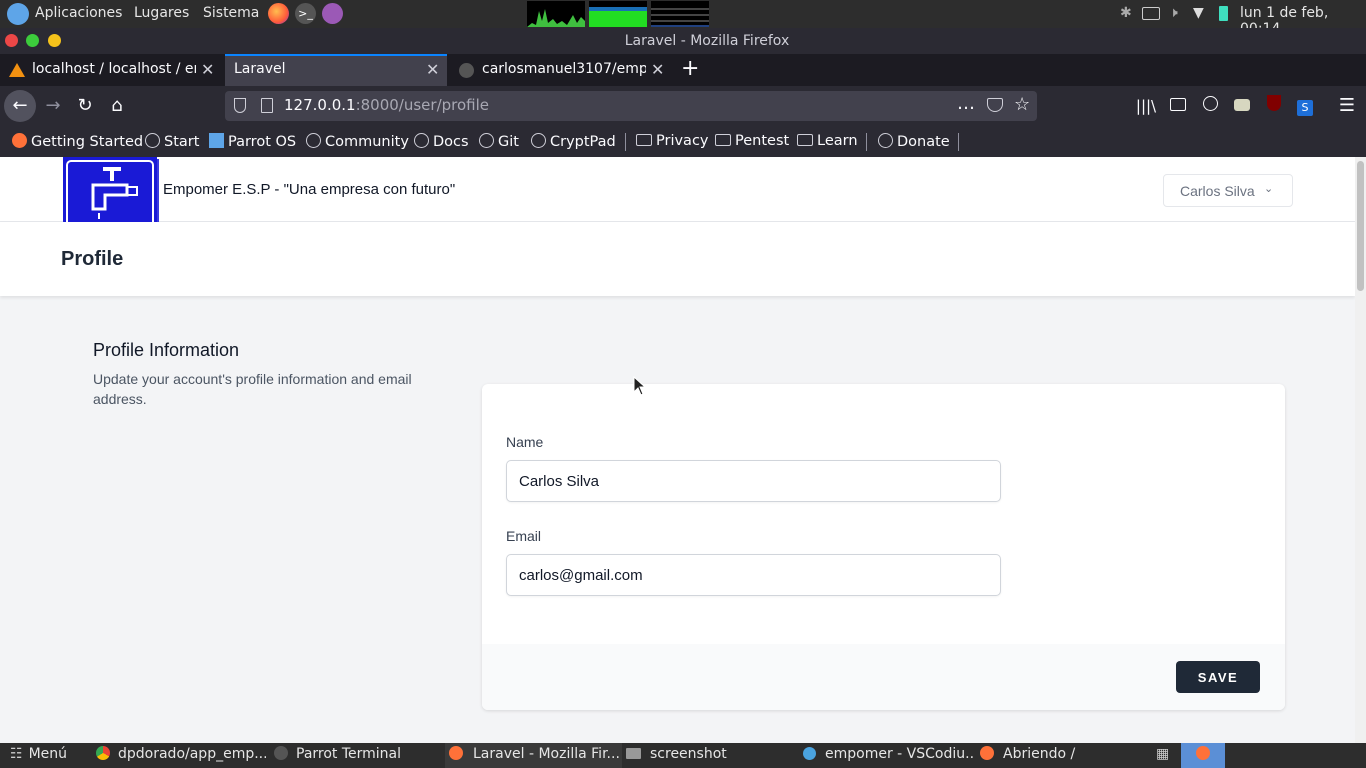 The width and height of the screenshot is (1366, 768). What do you see at coordinates (1166, 755) in the screenshot?
I see `workspace-switcher-icon: ▦` at bounding box center [1166, 755].